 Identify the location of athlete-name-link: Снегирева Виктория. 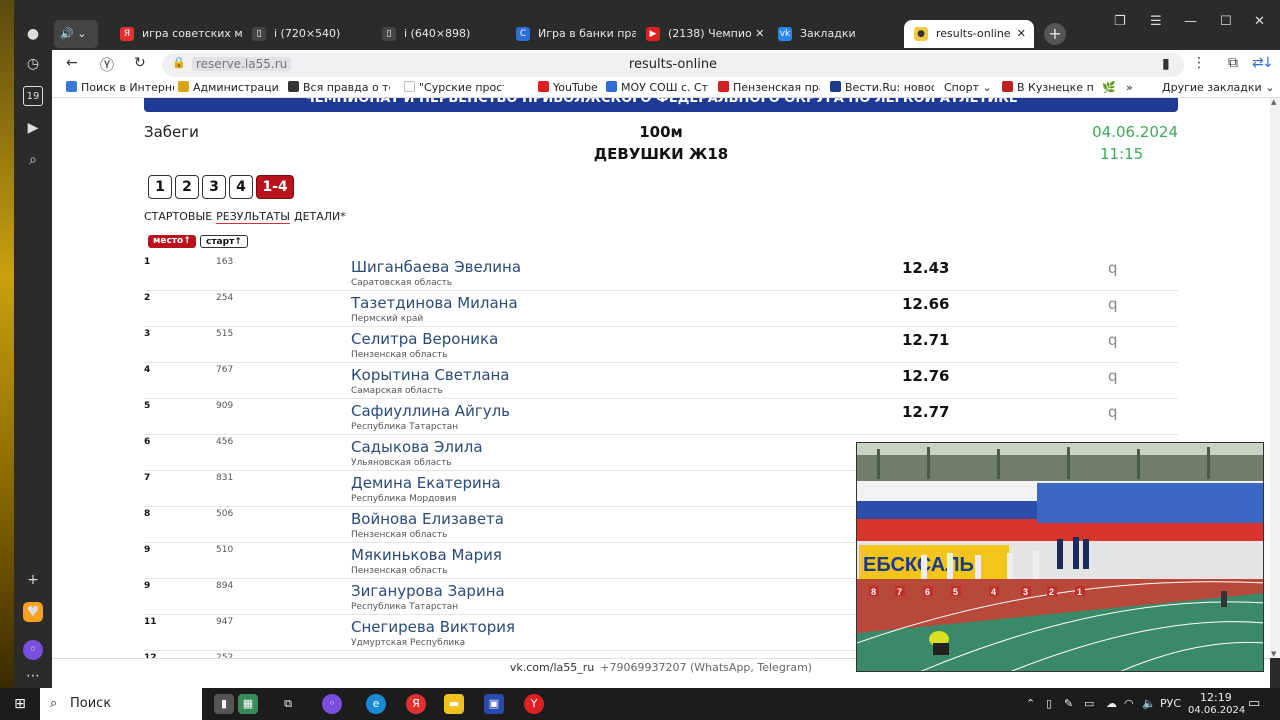
(433, 627).